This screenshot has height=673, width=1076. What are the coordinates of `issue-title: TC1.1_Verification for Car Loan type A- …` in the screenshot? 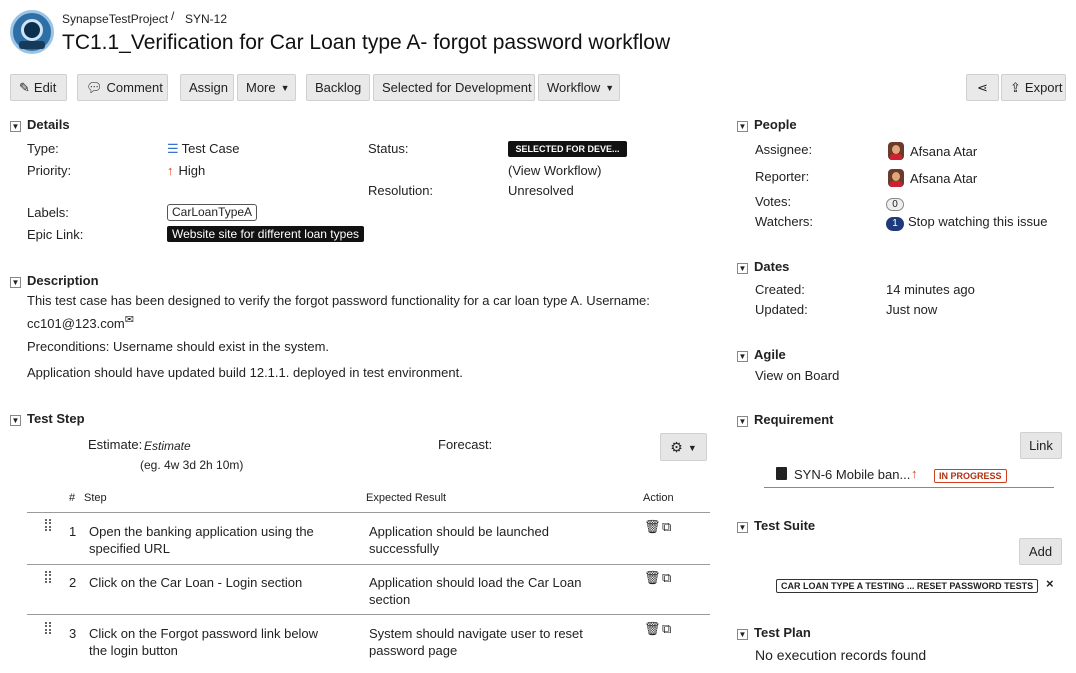 It's located at (366, 42).